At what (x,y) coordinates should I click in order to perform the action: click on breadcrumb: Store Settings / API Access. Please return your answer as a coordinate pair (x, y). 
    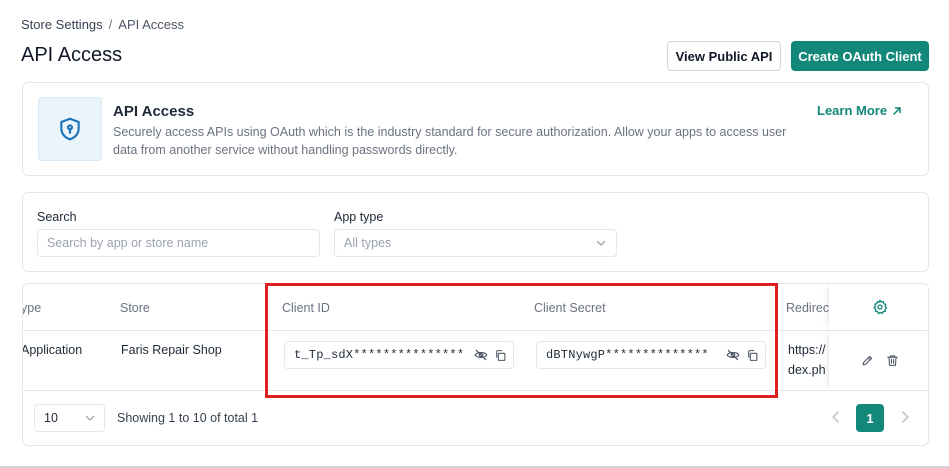
    Looking at the image, I should click on (102, 24).